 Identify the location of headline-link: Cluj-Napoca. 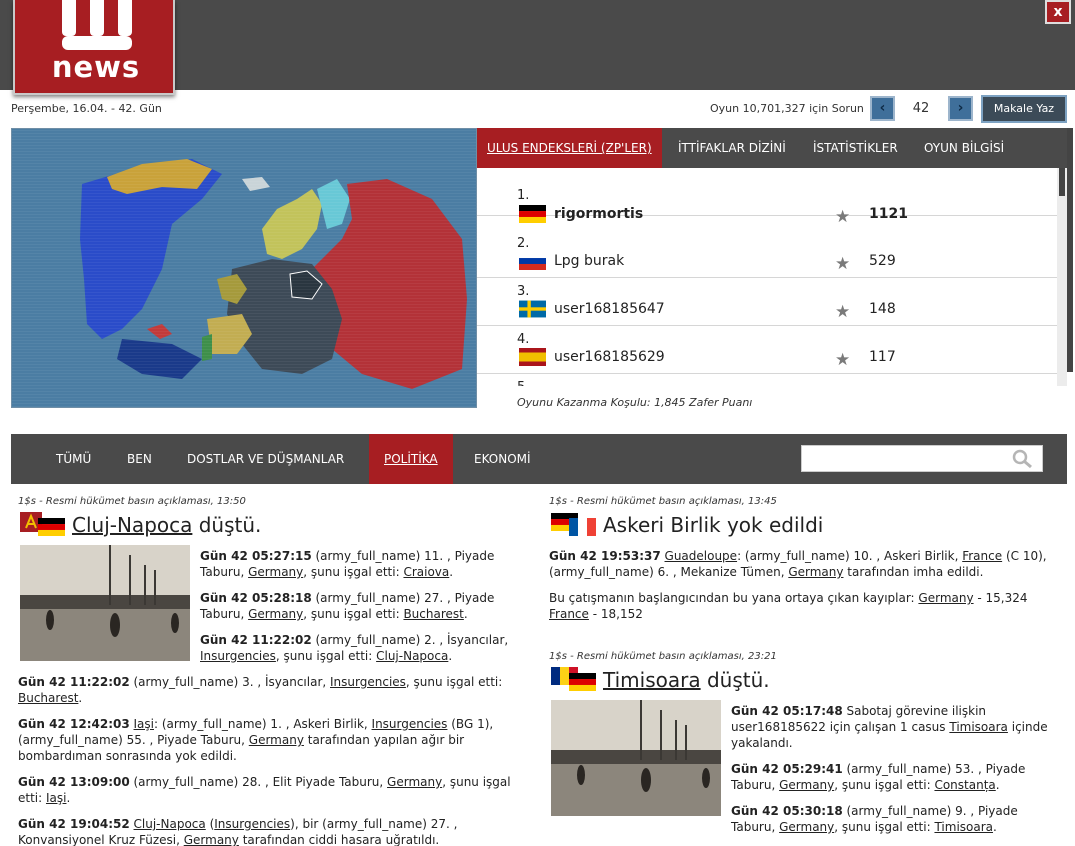
(132, 525).